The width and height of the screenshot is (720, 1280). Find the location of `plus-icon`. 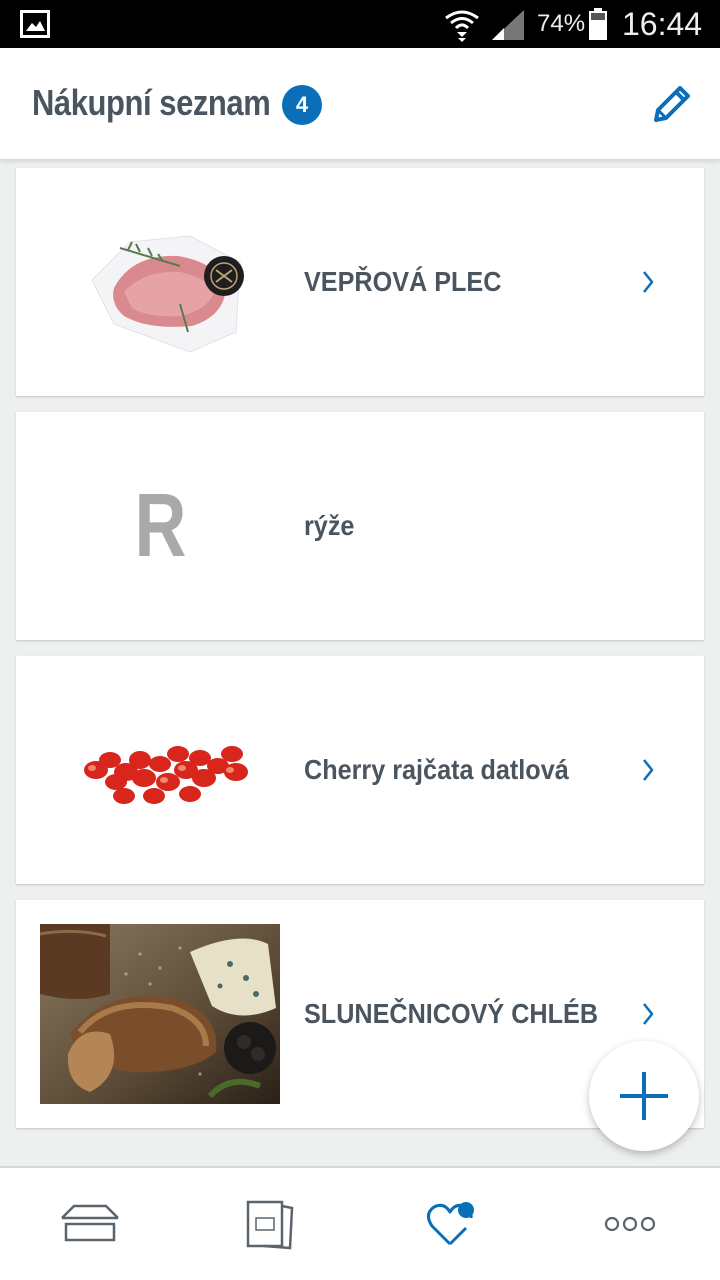

plus-icon is located at coordinates (644, 1096).